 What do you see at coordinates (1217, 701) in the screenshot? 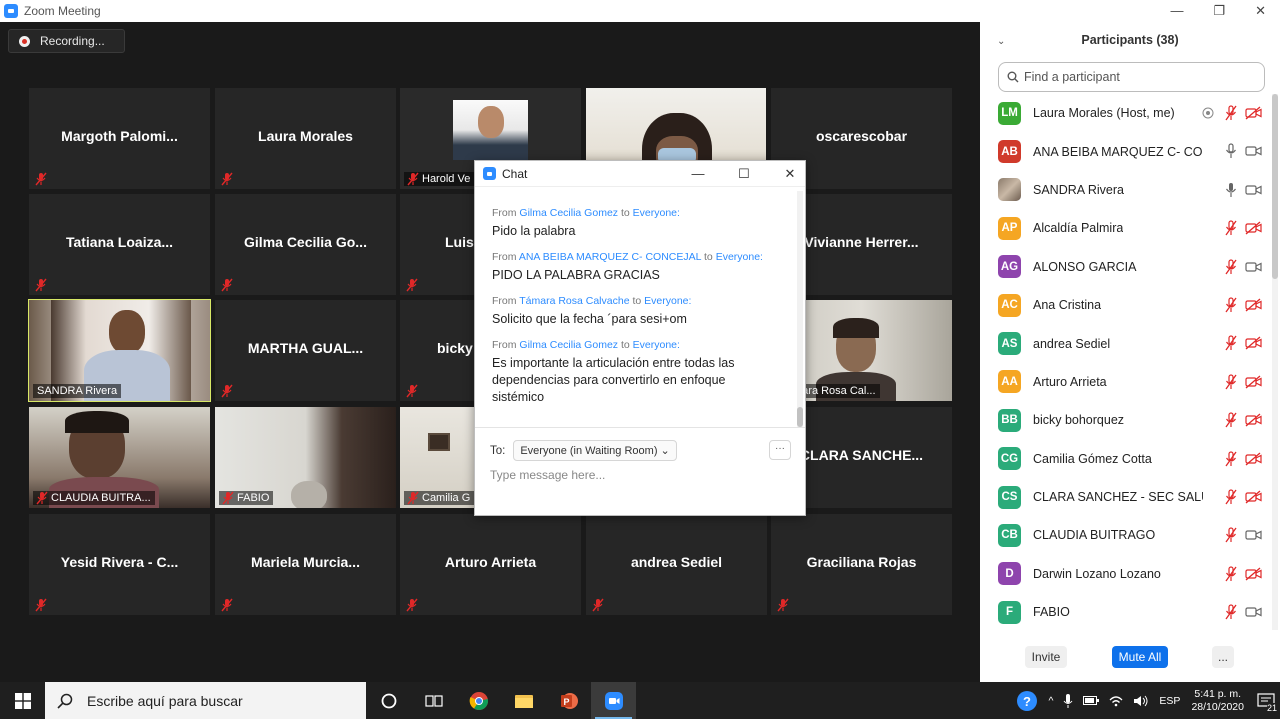
I see `clock: 5:41 p. m. 28/10/2020` at bounding box center [1217, 701].